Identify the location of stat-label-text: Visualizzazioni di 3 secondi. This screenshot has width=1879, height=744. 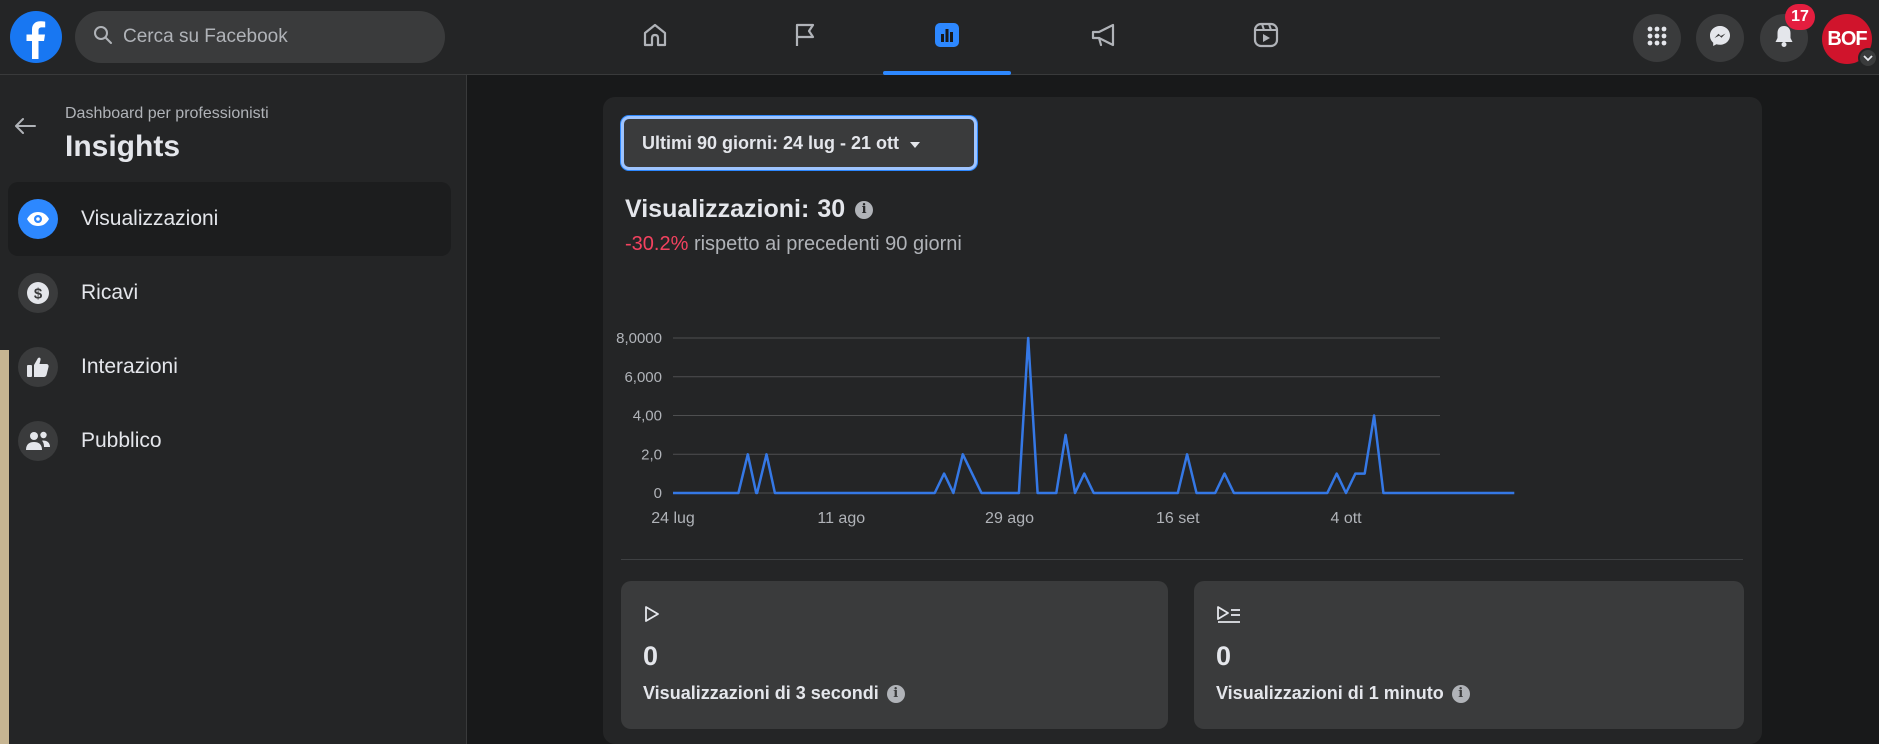
(761, 693).